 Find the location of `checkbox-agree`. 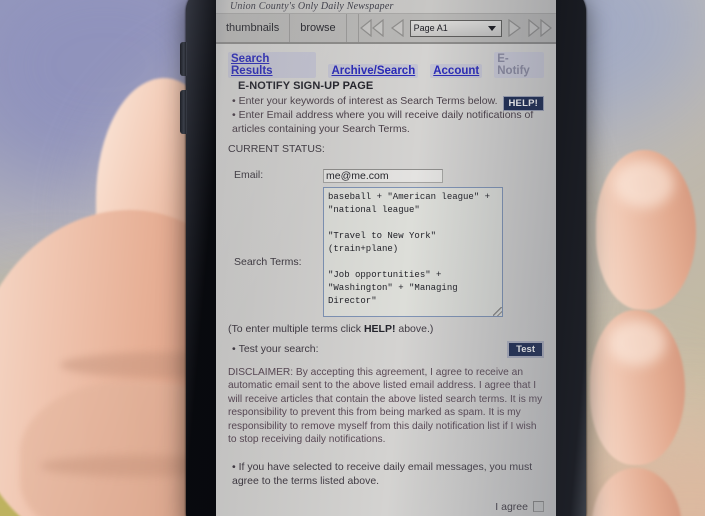

checkbox-agree is located at coordinates (538, 507).